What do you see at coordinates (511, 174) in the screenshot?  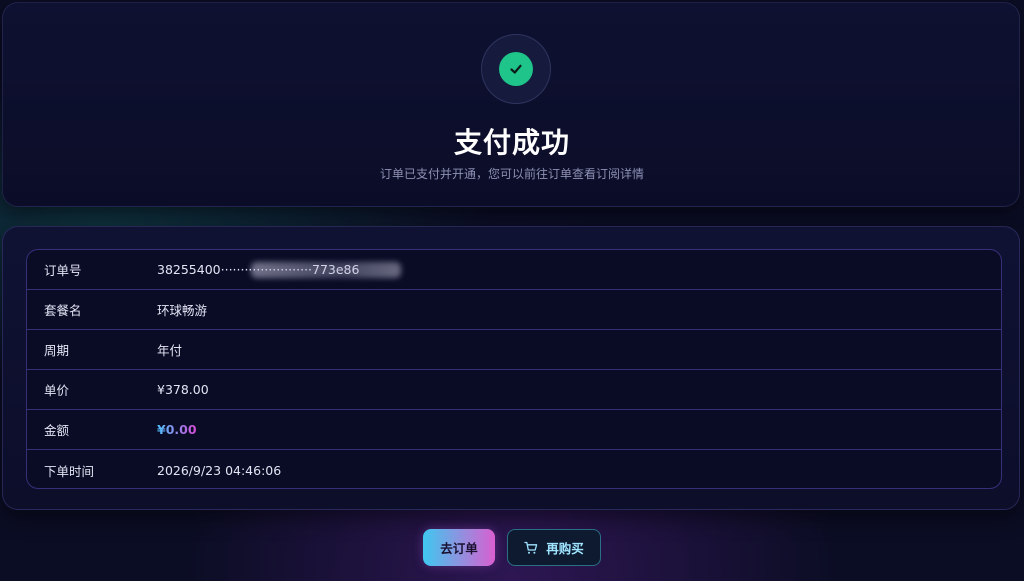 I see `page-subtitle: 订单已支付并开通，您可以前往订单查看订阅详情` at bounding box center [511, 174].